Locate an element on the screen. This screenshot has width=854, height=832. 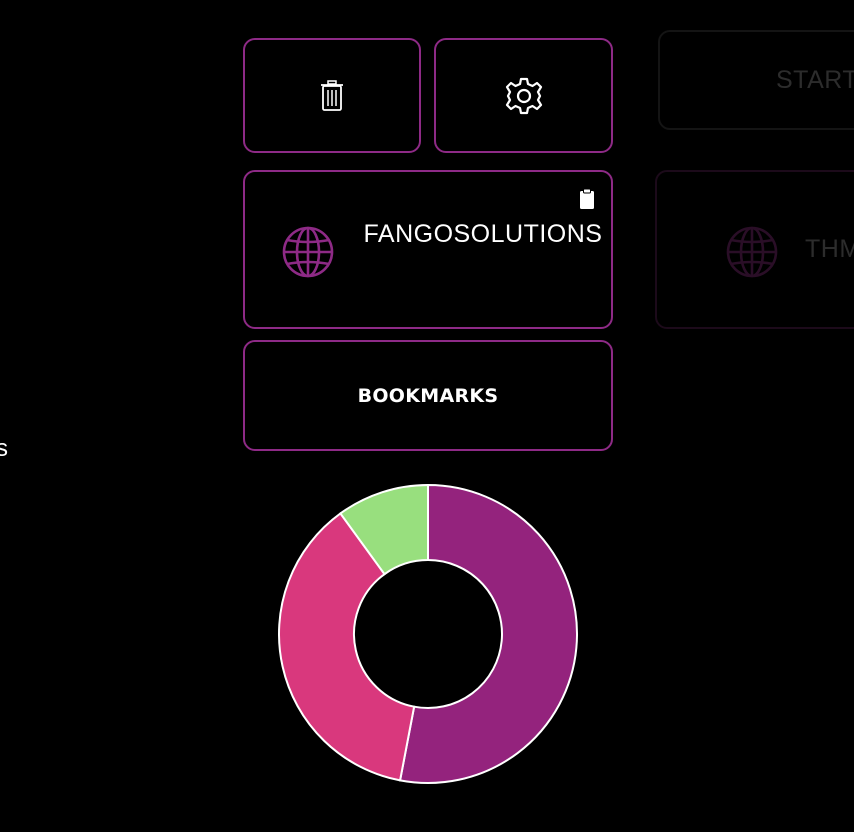
gear-icon is located at coordinates (523, 95).